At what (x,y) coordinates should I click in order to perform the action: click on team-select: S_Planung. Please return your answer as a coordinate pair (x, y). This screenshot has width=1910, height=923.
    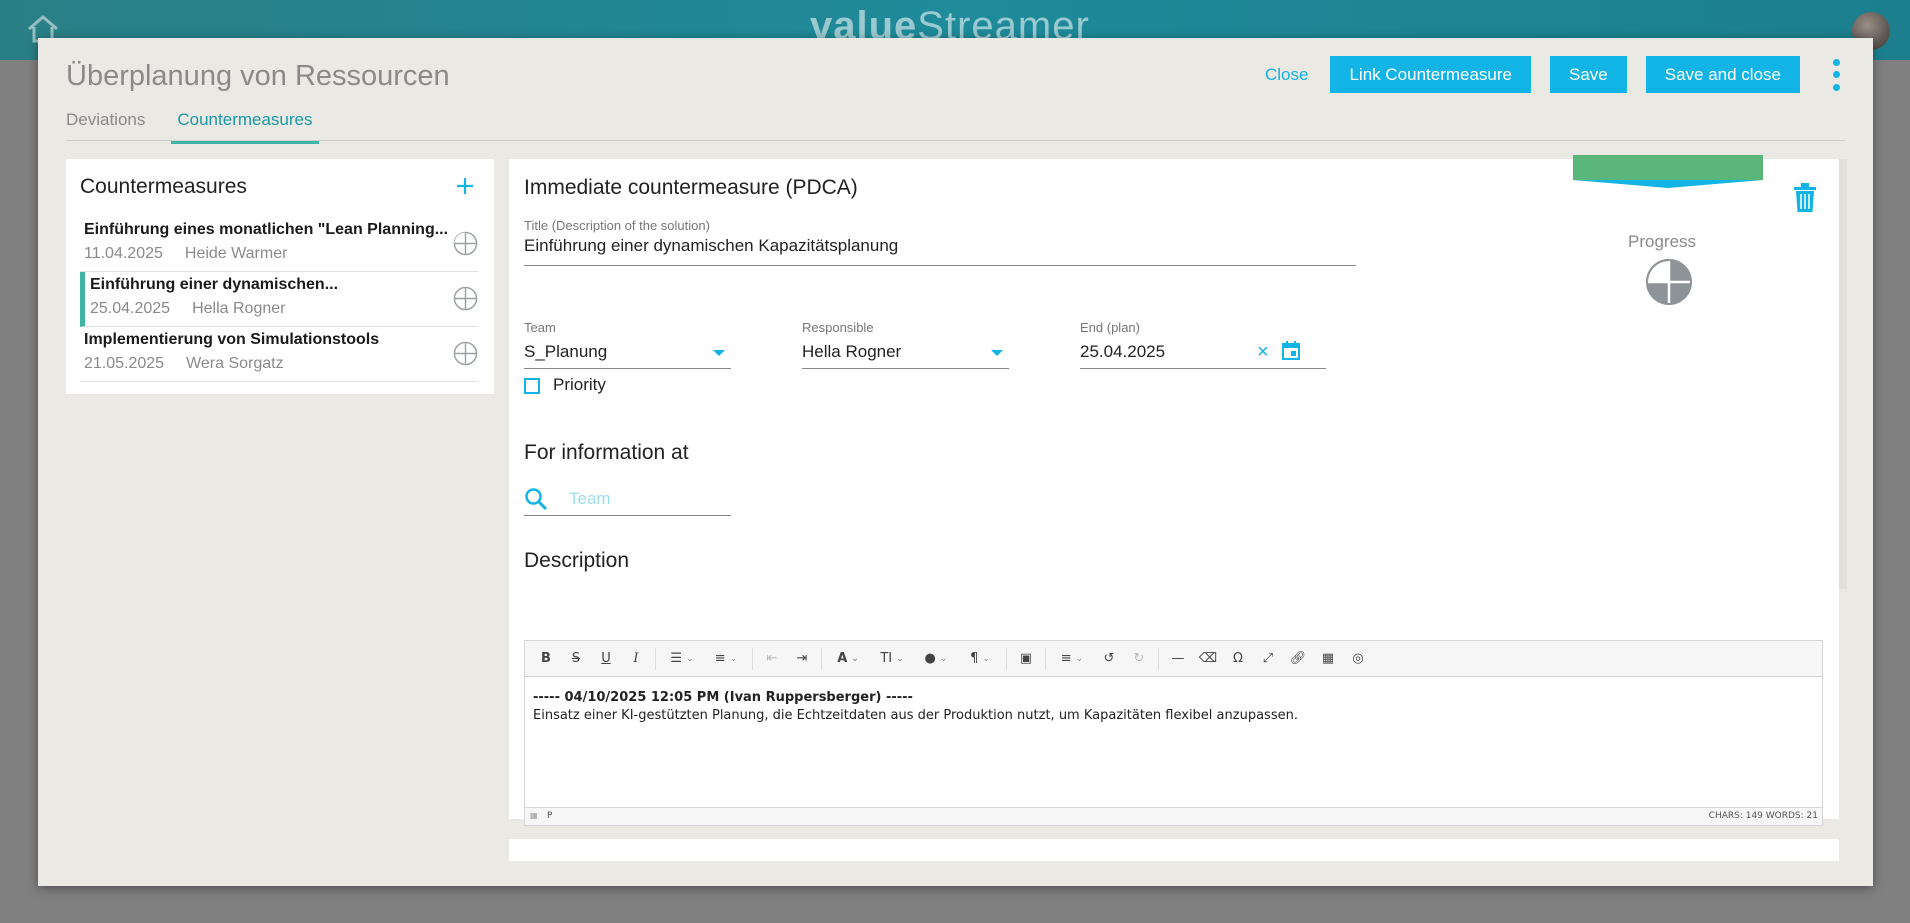
    Looking at the image, I should click on (565, 352).